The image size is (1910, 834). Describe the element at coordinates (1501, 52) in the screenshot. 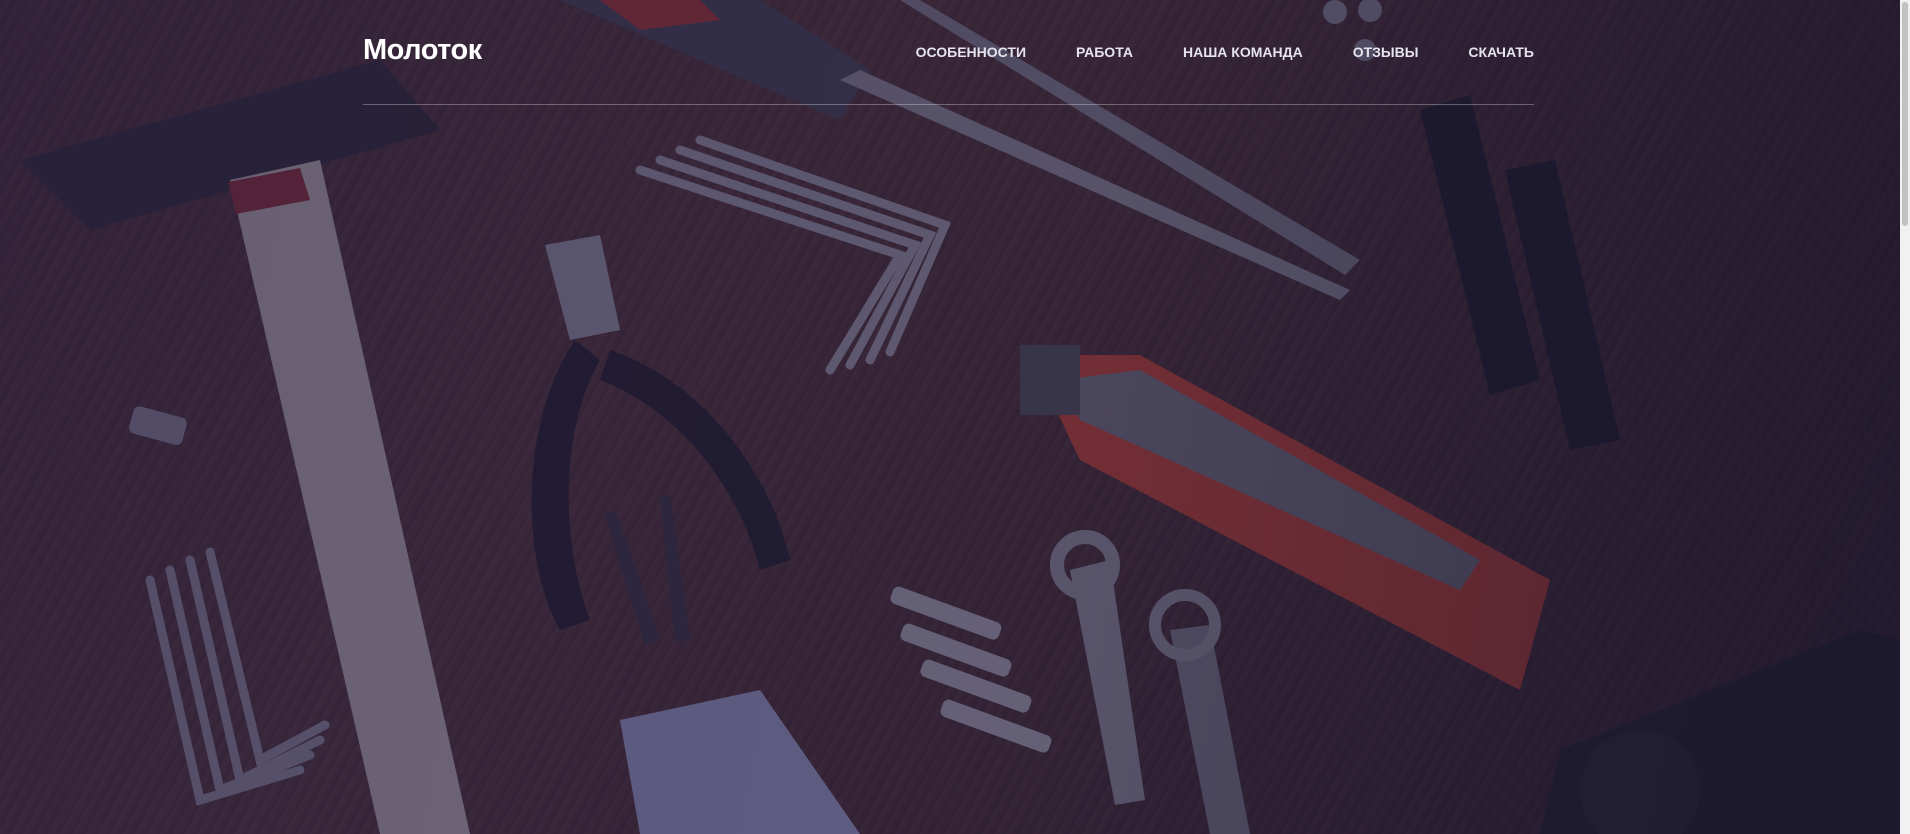

I see `nav-item-download: Скачать` at that location.